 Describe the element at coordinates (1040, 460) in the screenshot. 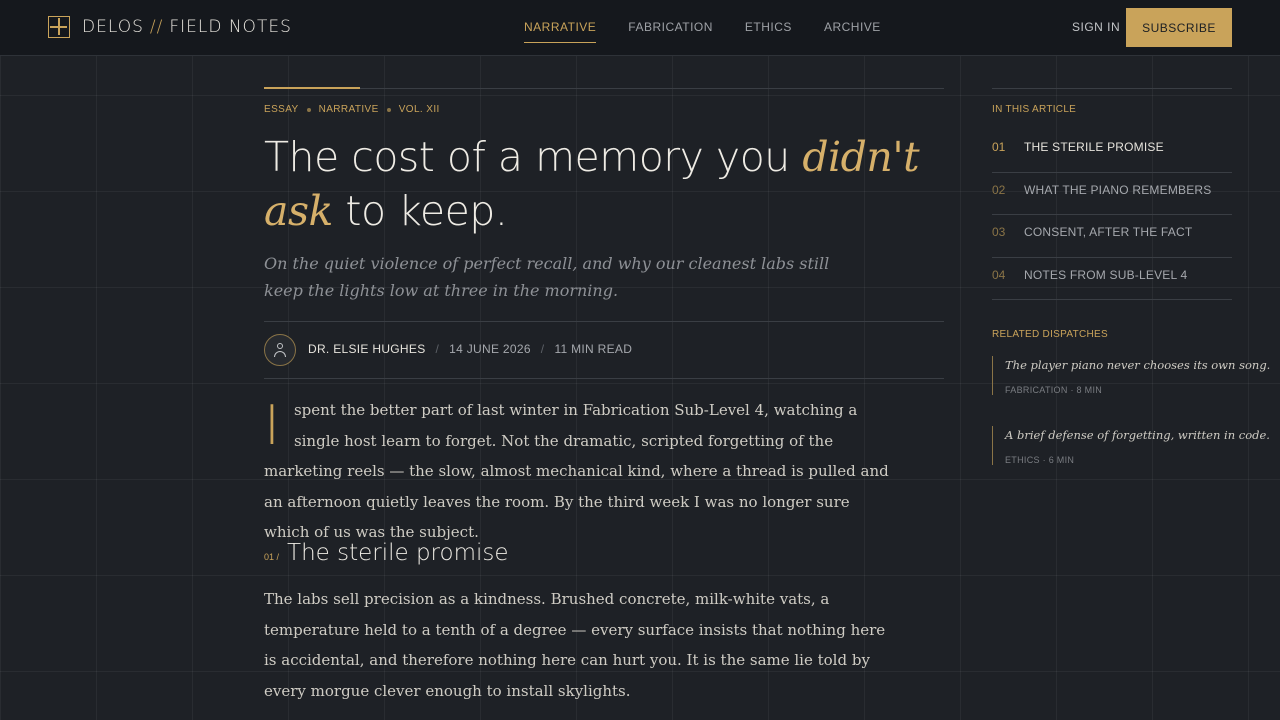

I see `dispatch-meta: ETHICS · 6 MIN` at that location.